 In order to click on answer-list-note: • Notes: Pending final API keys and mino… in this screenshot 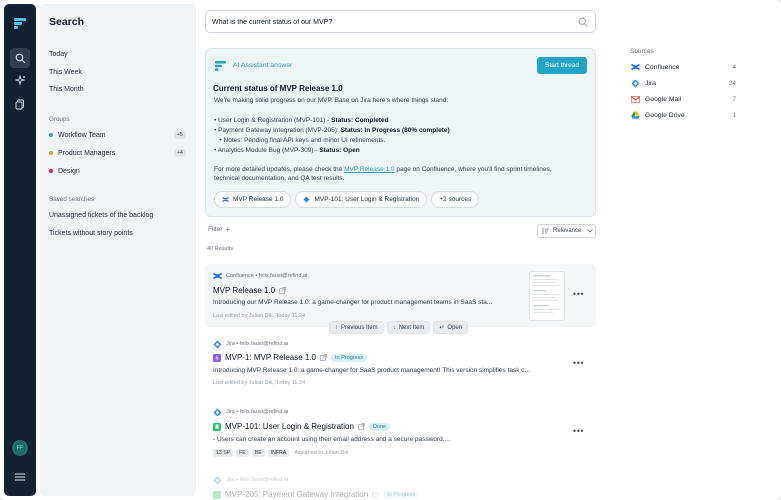, I will do `click(300, 140)`.